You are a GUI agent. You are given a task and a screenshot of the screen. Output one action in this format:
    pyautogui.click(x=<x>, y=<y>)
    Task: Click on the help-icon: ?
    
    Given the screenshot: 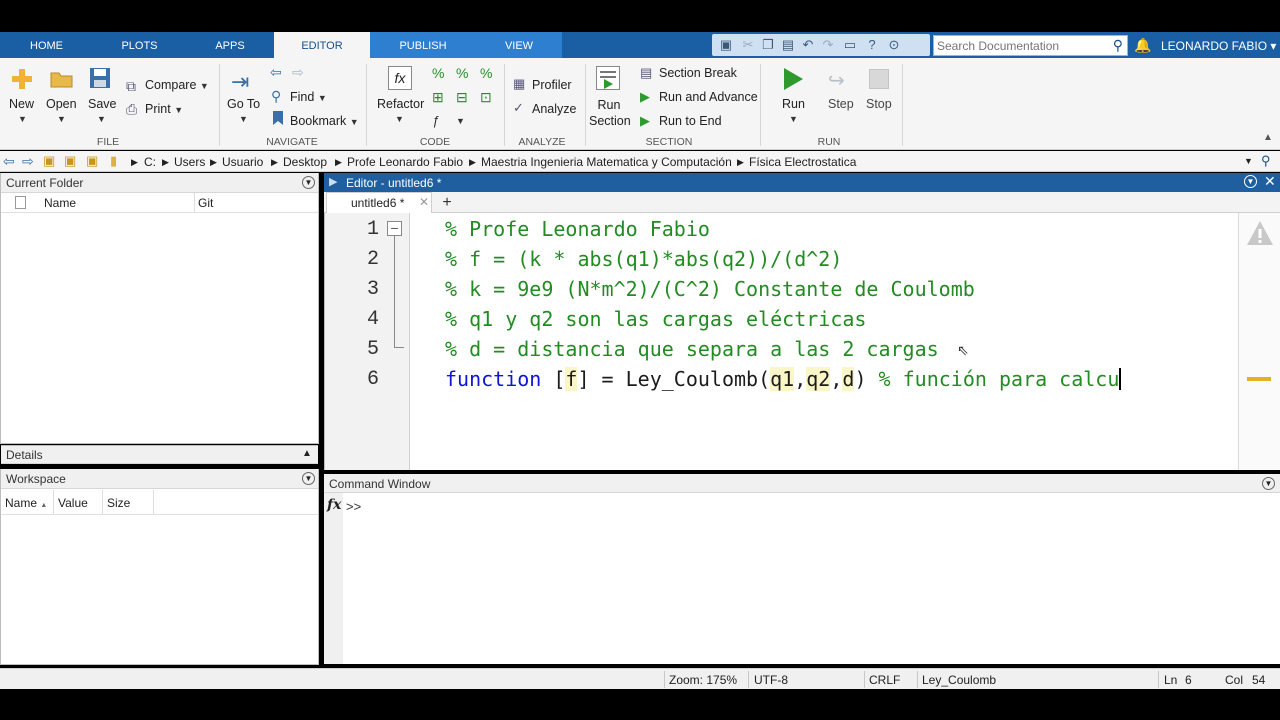 What is the action you would take?
    pyautogui.click(x=872, y=45)
    